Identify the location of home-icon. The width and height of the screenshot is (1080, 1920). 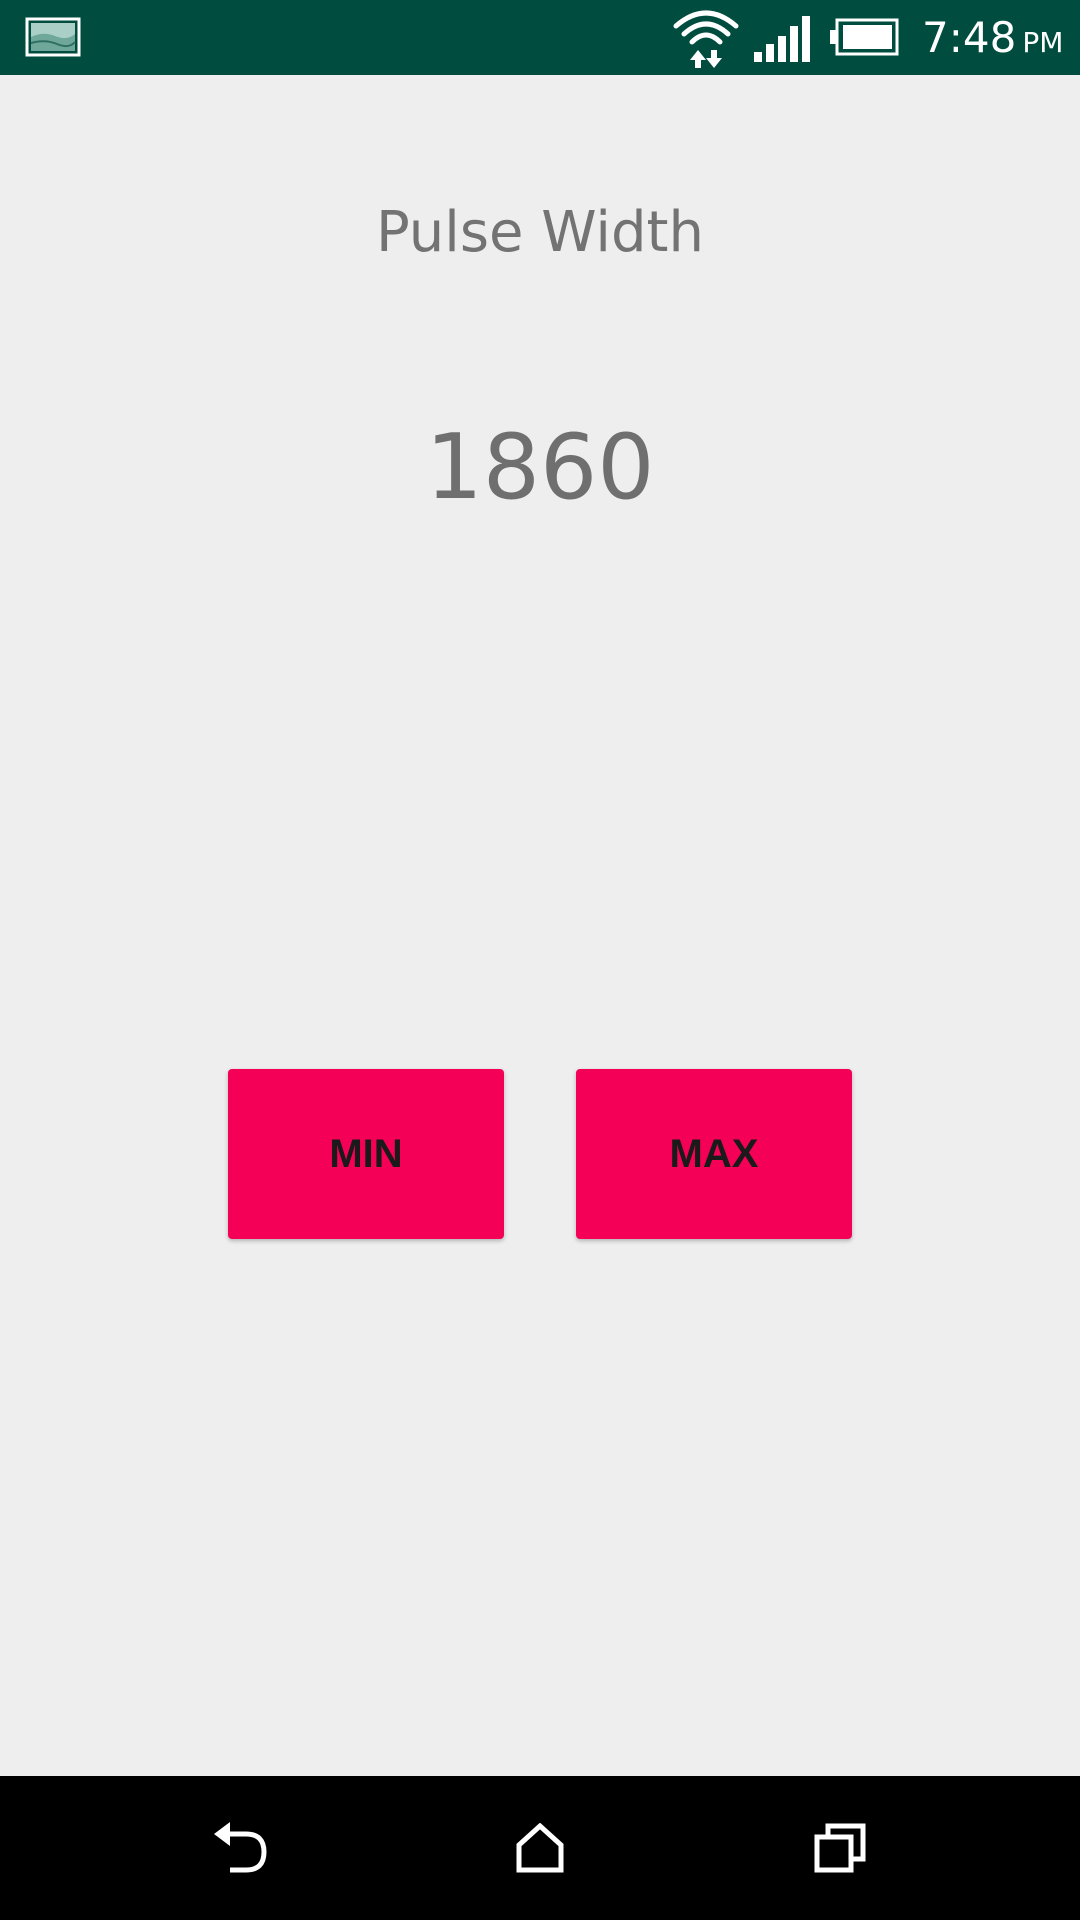
(540, 1848).